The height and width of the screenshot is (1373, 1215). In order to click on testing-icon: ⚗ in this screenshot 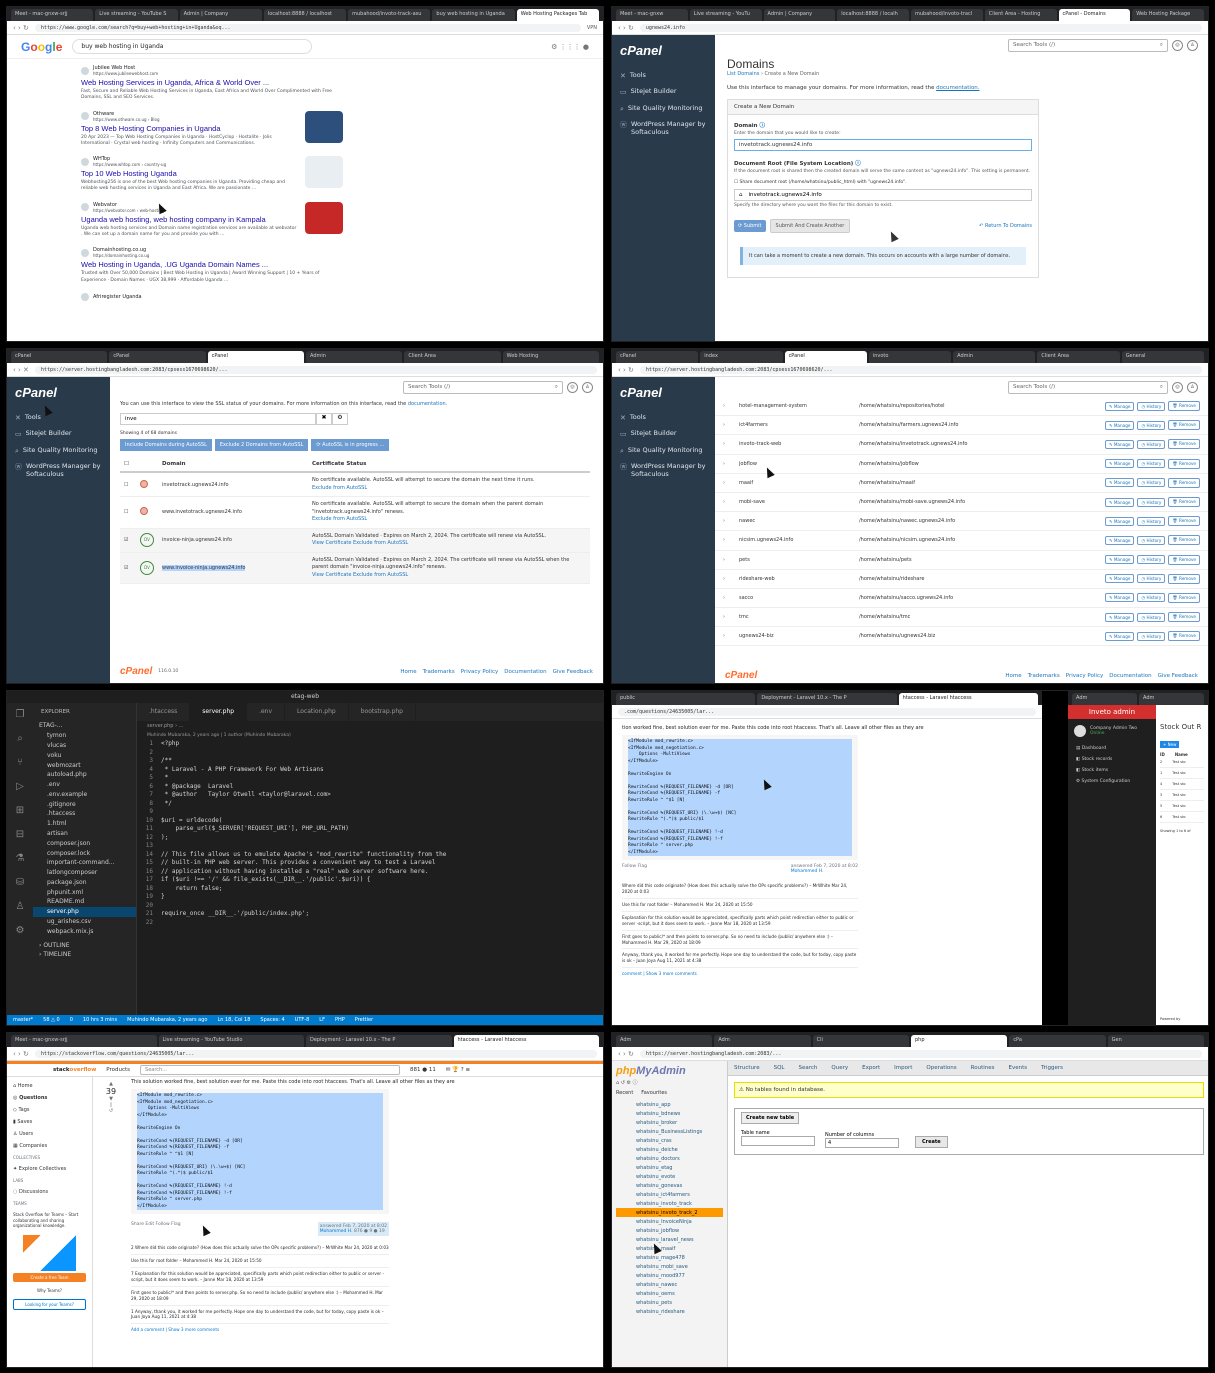, I will do `click(20, 859)`.